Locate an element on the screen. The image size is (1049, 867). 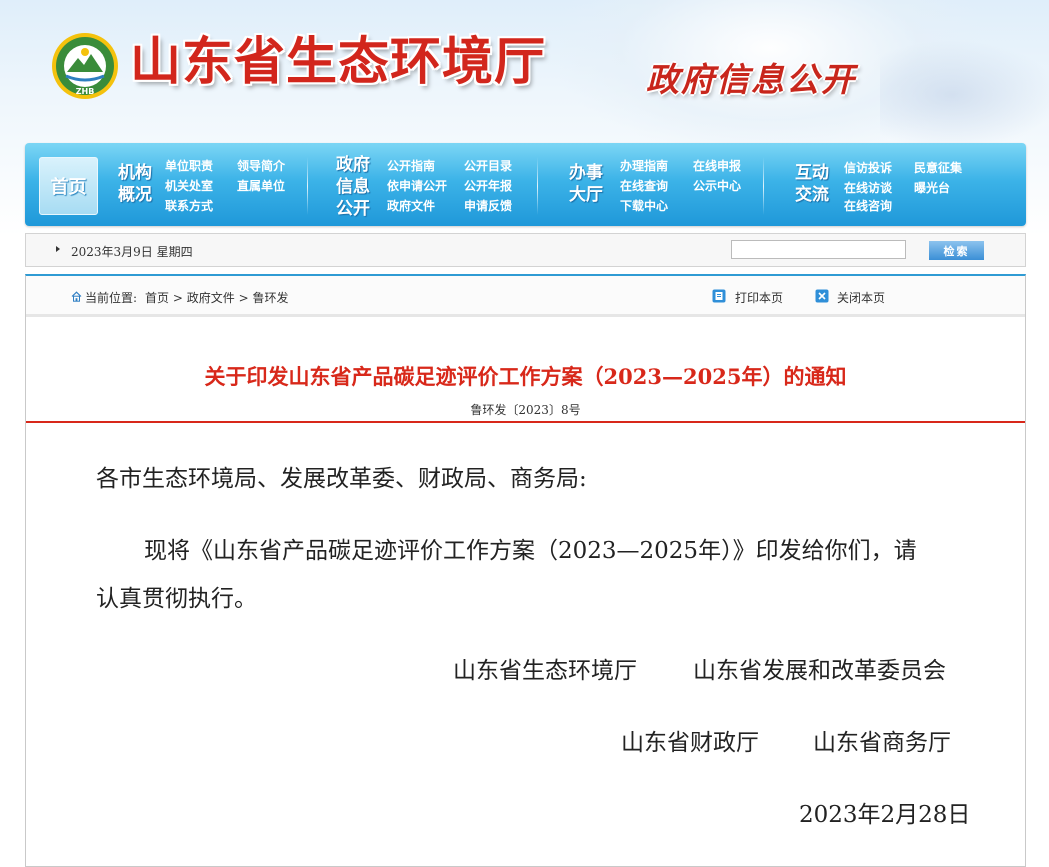
nav-home-button: 首页 is located at coordinates (68, 186).